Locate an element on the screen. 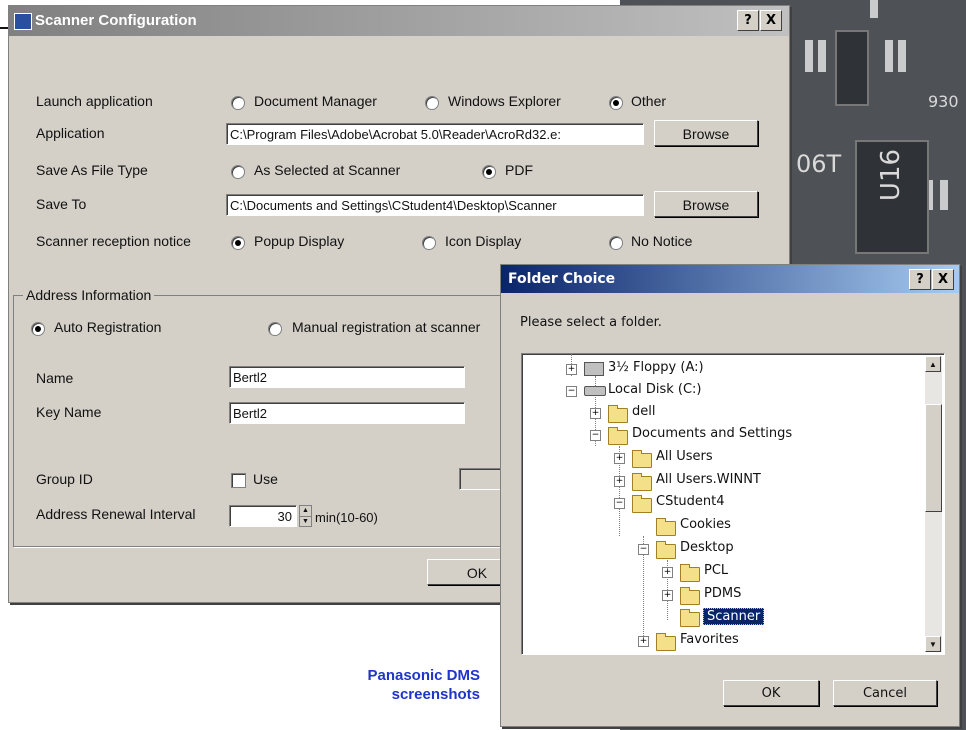 The height and width of the screenshot is (730, 966). tree-item-label: PCL is located at coordinates (716, 570).